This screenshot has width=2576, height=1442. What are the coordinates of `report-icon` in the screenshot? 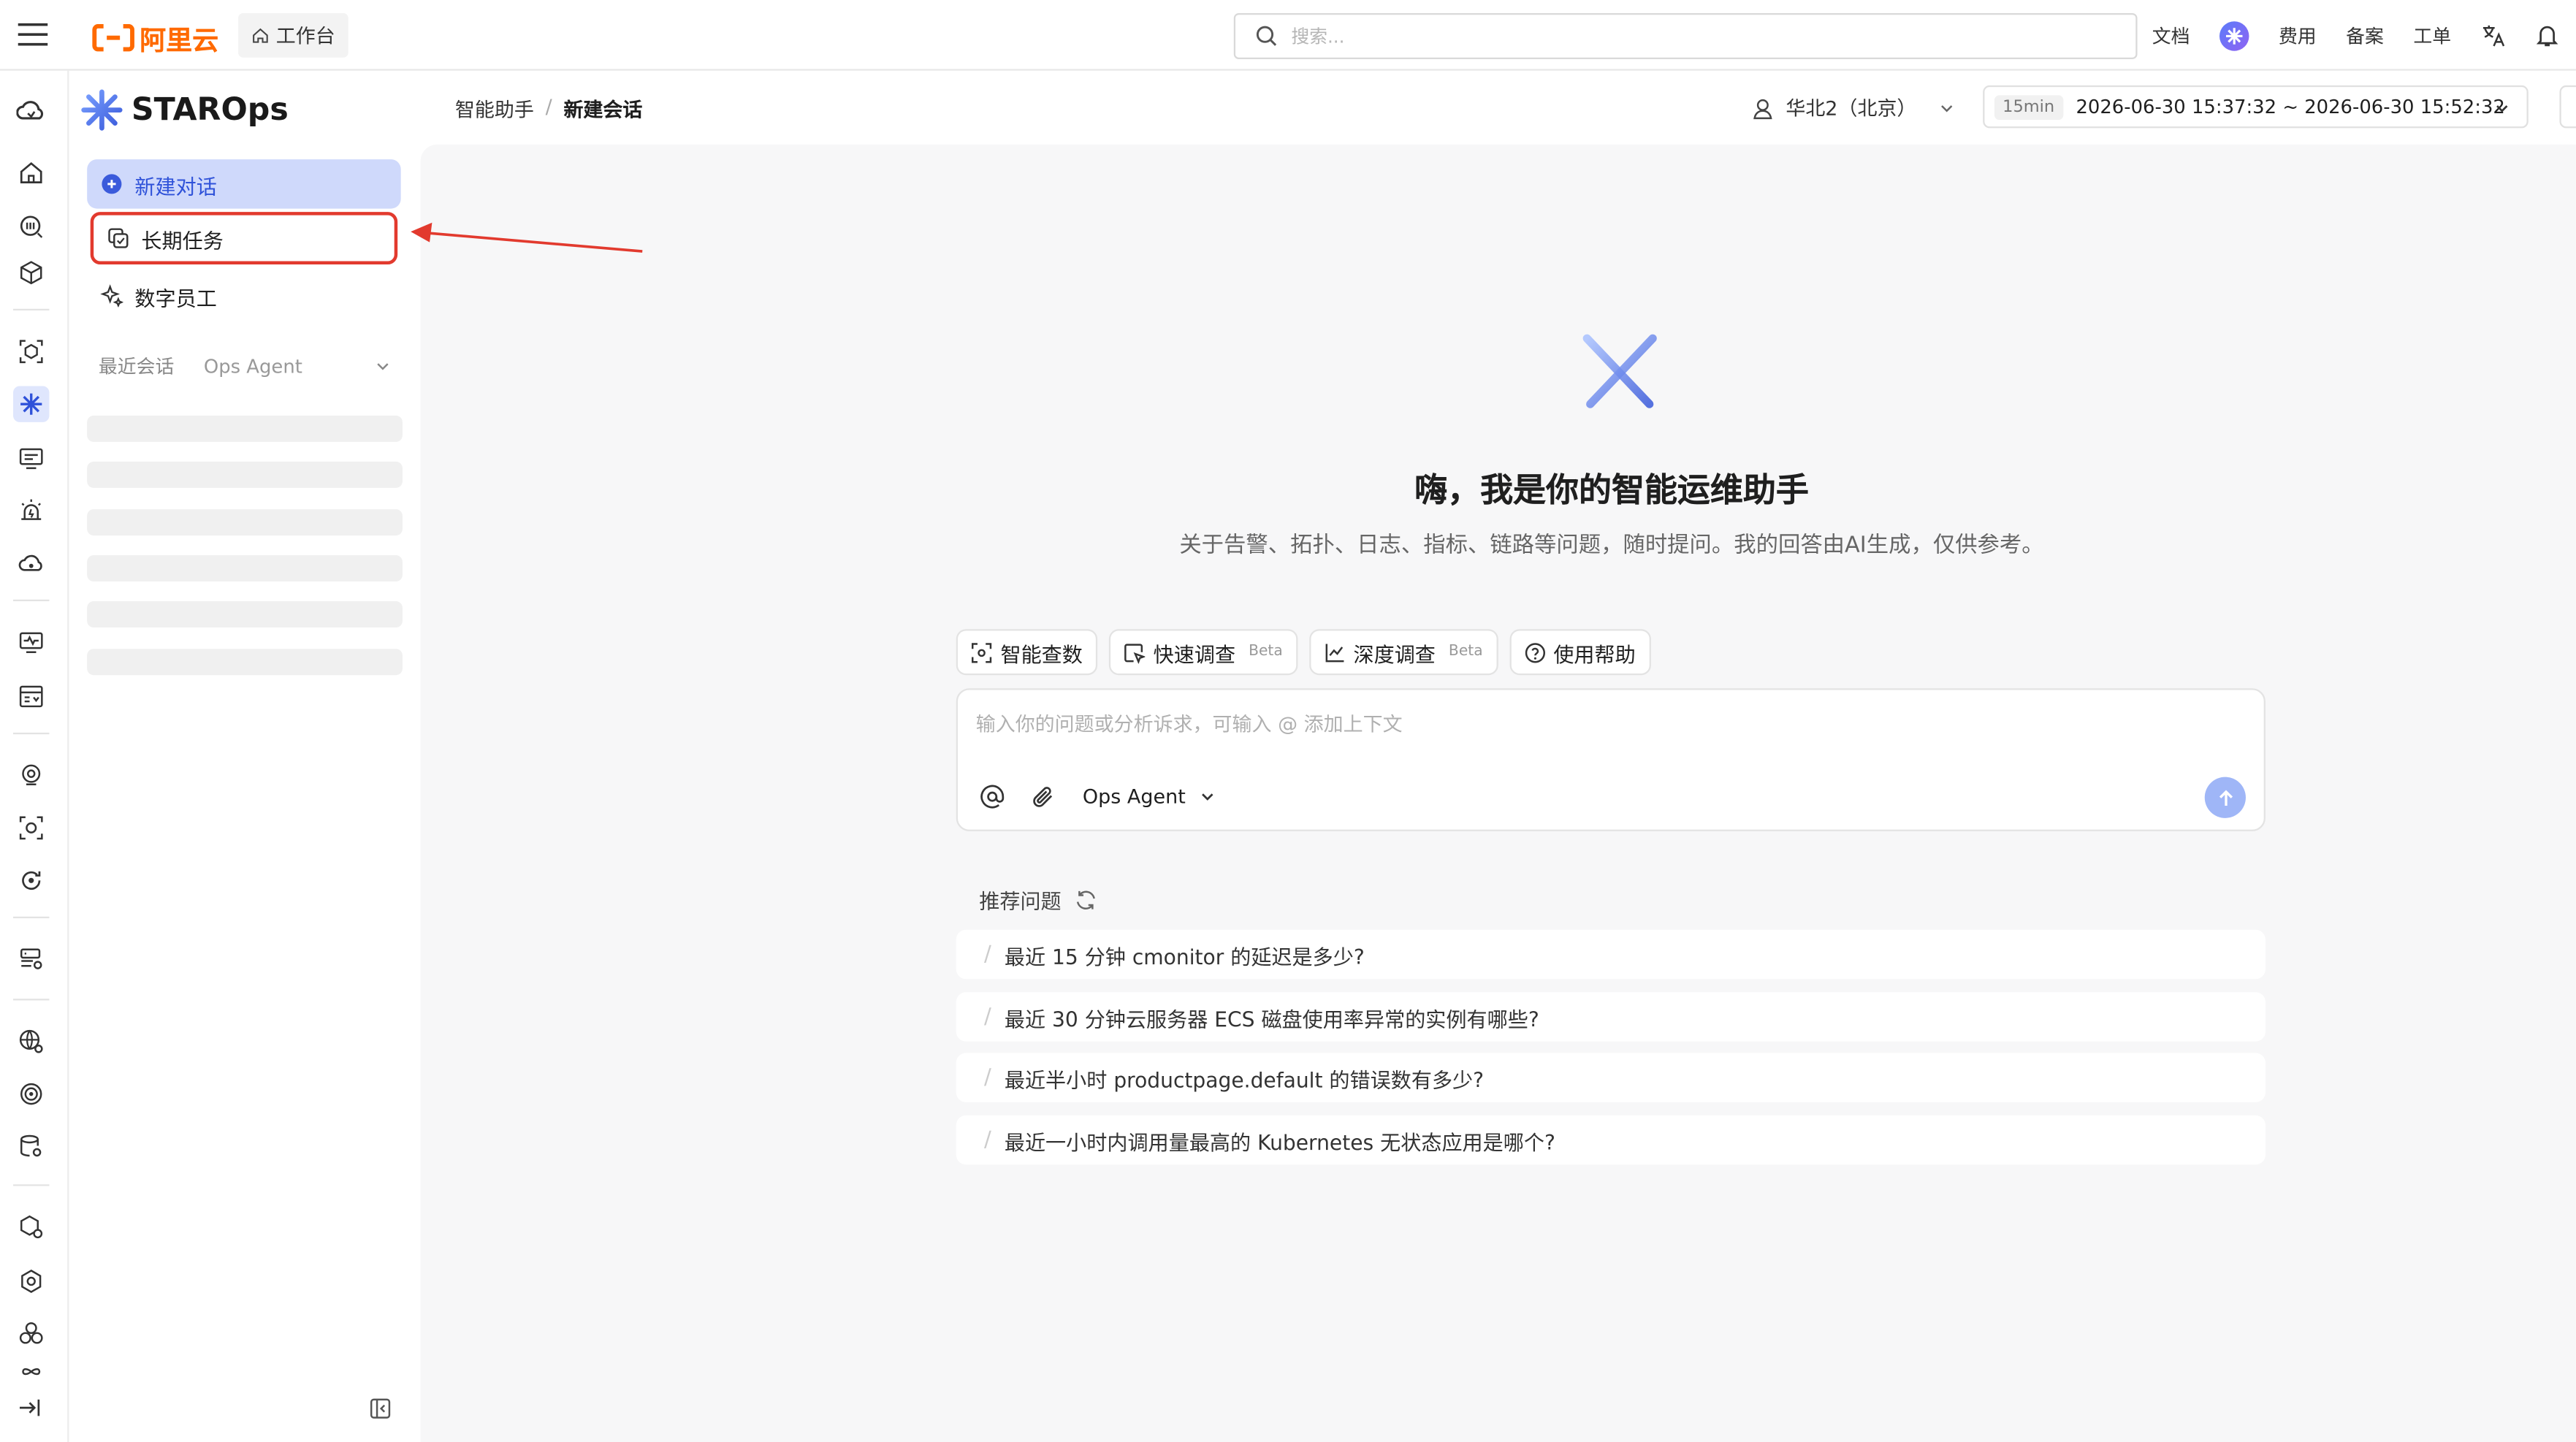 It's located at (31, 697).